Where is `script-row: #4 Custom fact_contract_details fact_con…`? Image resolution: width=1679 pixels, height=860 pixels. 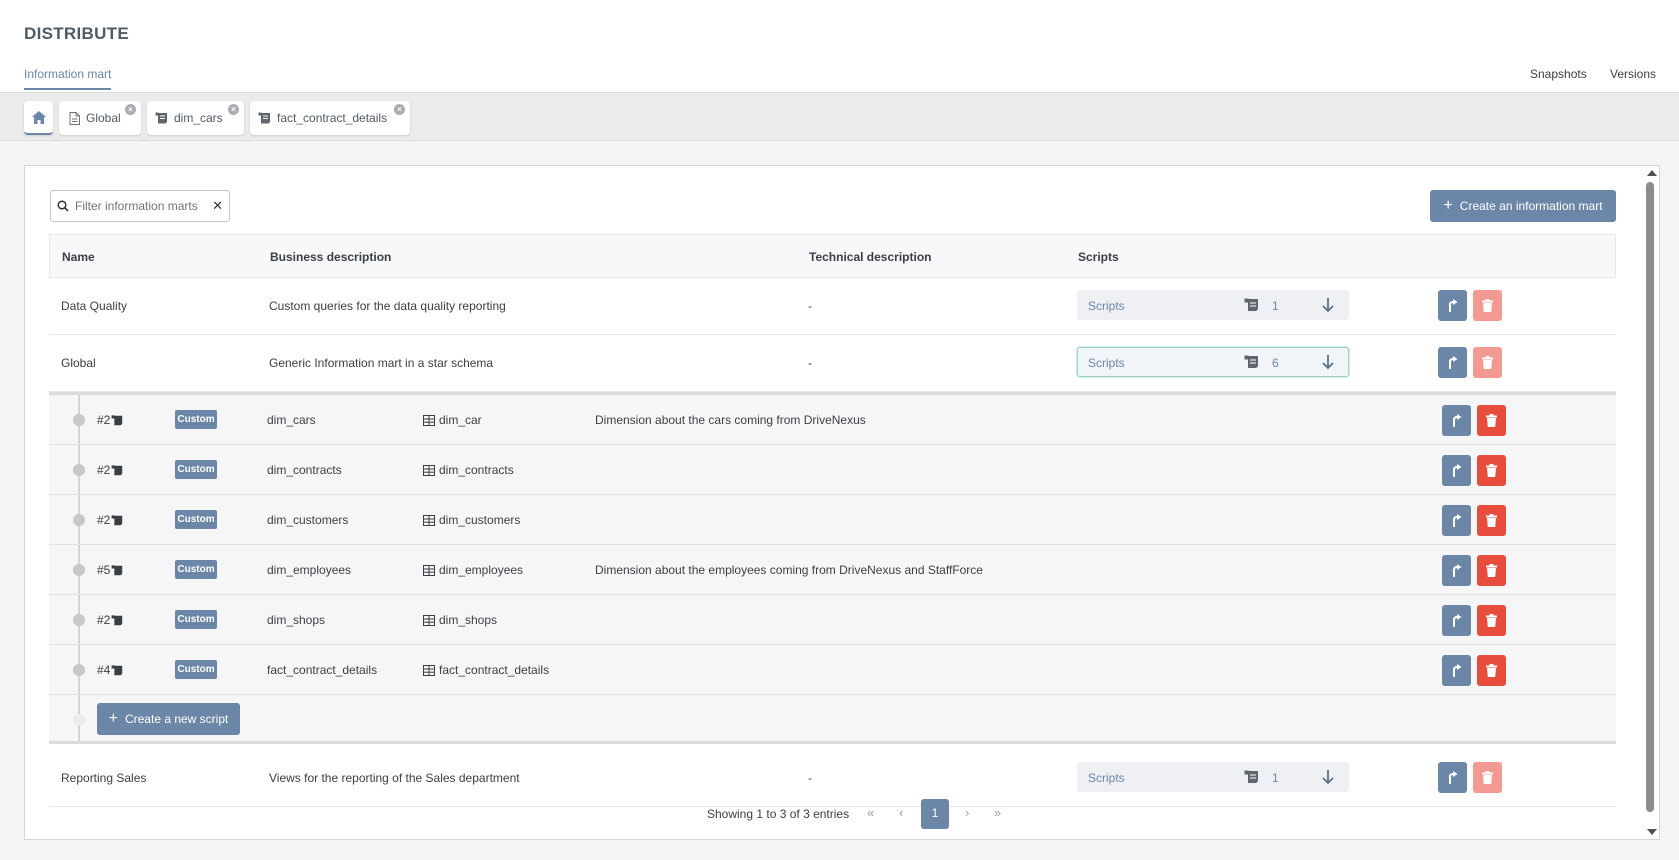
script-row: #4 Custom fact_contract_details fact_con… is located at coordinates (832, 670).